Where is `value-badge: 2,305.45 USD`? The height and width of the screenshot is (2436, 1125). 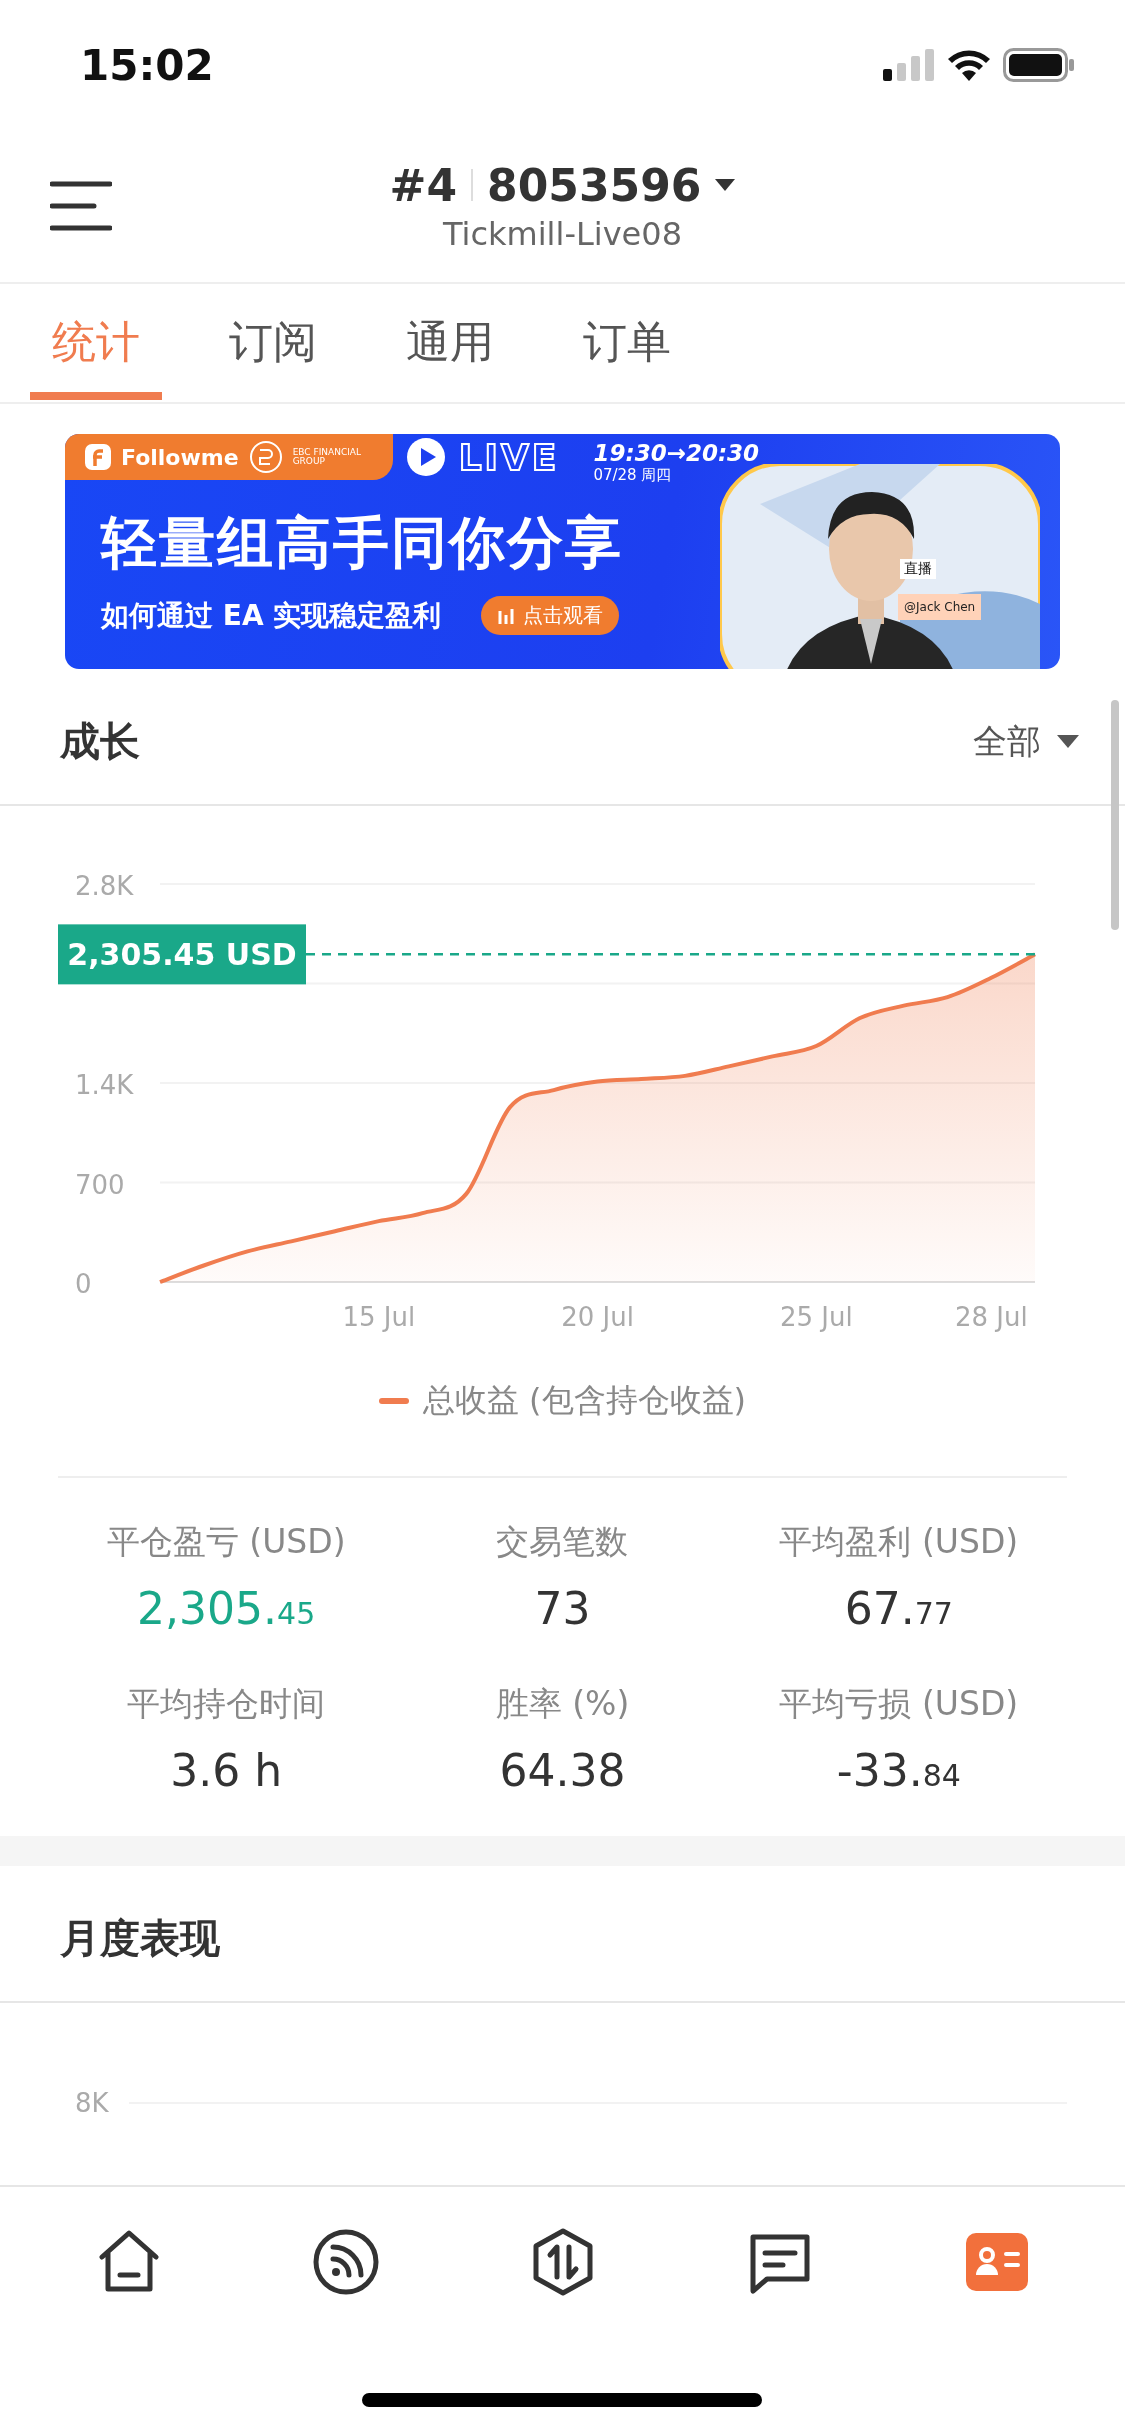
value-badge: 2,305.45 USD is located at coordinates (182, 954).